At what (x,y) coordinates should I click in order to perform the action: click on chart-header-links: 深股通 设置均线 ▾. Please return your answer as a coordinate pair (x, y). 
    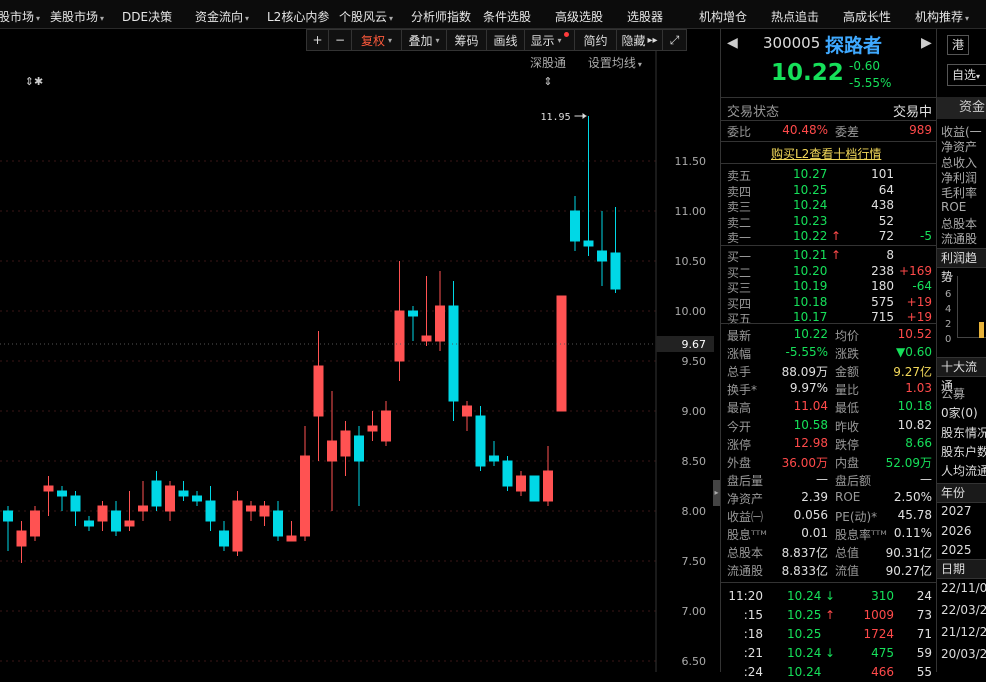
    Looking at the image, I should click on (586, 62).